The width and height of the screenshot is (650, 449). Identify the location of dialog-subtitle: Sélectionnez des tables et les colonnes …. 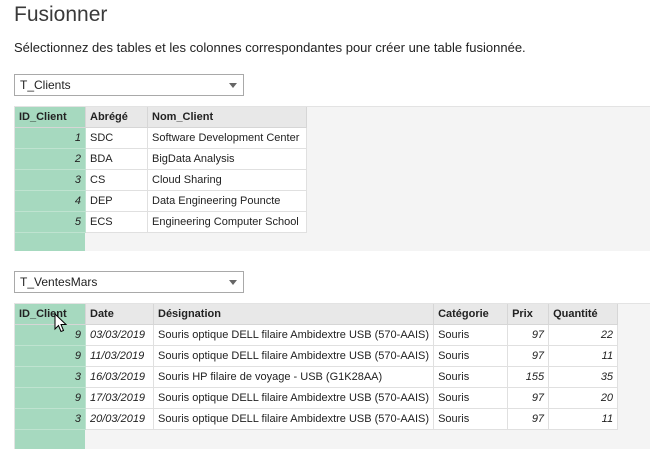
(270, 47).